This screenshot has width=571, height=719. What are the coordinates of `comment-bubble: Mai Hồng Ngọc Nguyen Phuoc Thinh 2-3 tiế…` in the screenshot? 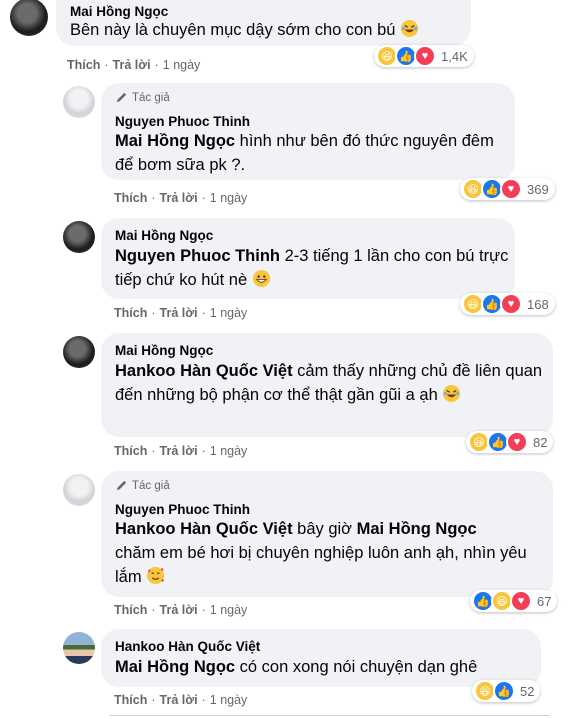 It's located at (308, 258).